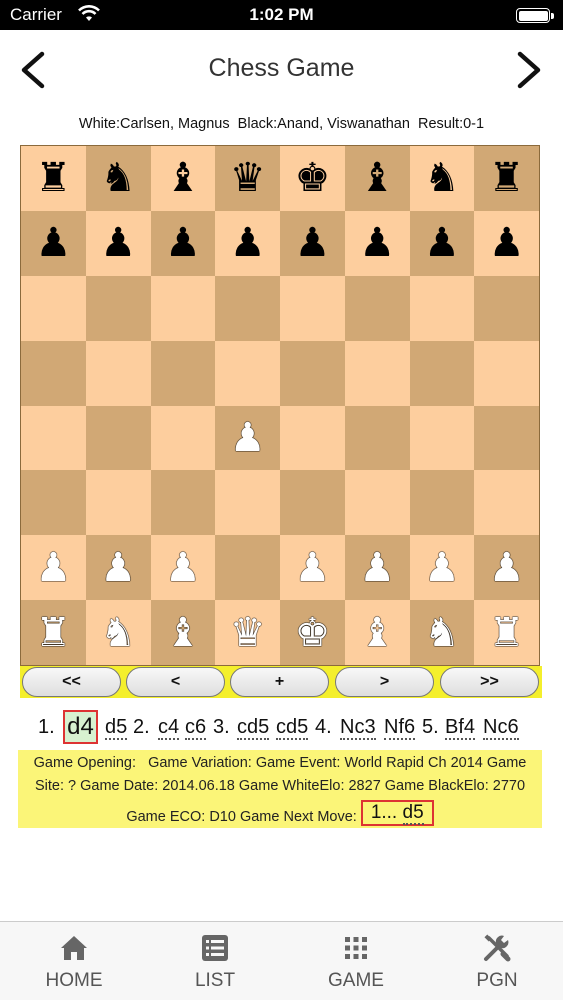 Image resolution: width=563 pixels, height=1000 pixels. Describe the element at coordinates (400, 728) in the screenshot. I see `move-link: Nf6` at that location.